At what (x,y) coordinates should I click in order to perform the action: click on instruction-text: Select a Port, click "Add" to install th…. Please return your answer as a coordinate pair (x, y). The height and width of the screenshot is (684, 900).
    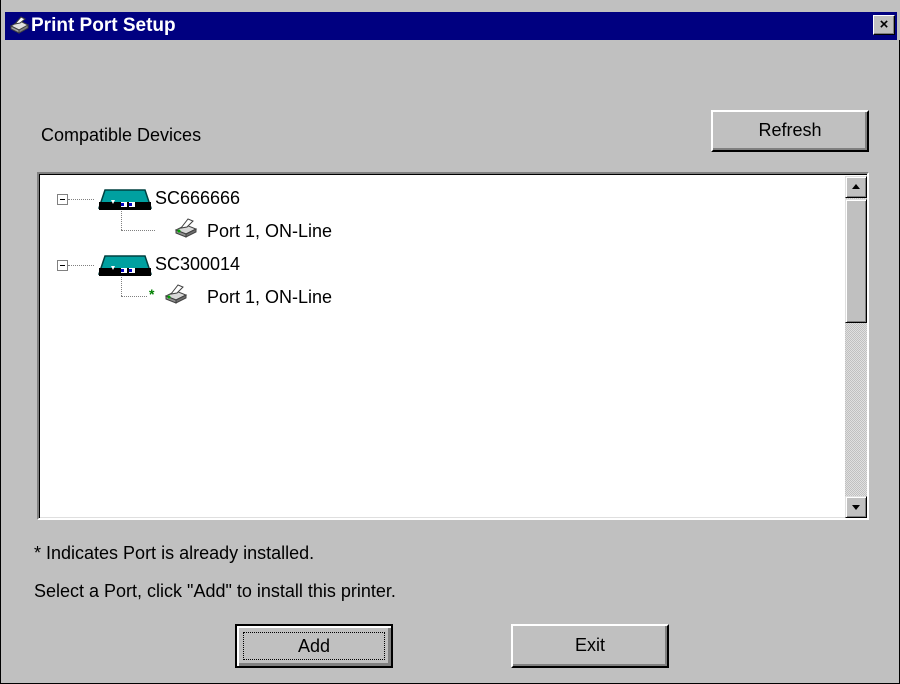
    Looking at the image, I should click on (215, 591).